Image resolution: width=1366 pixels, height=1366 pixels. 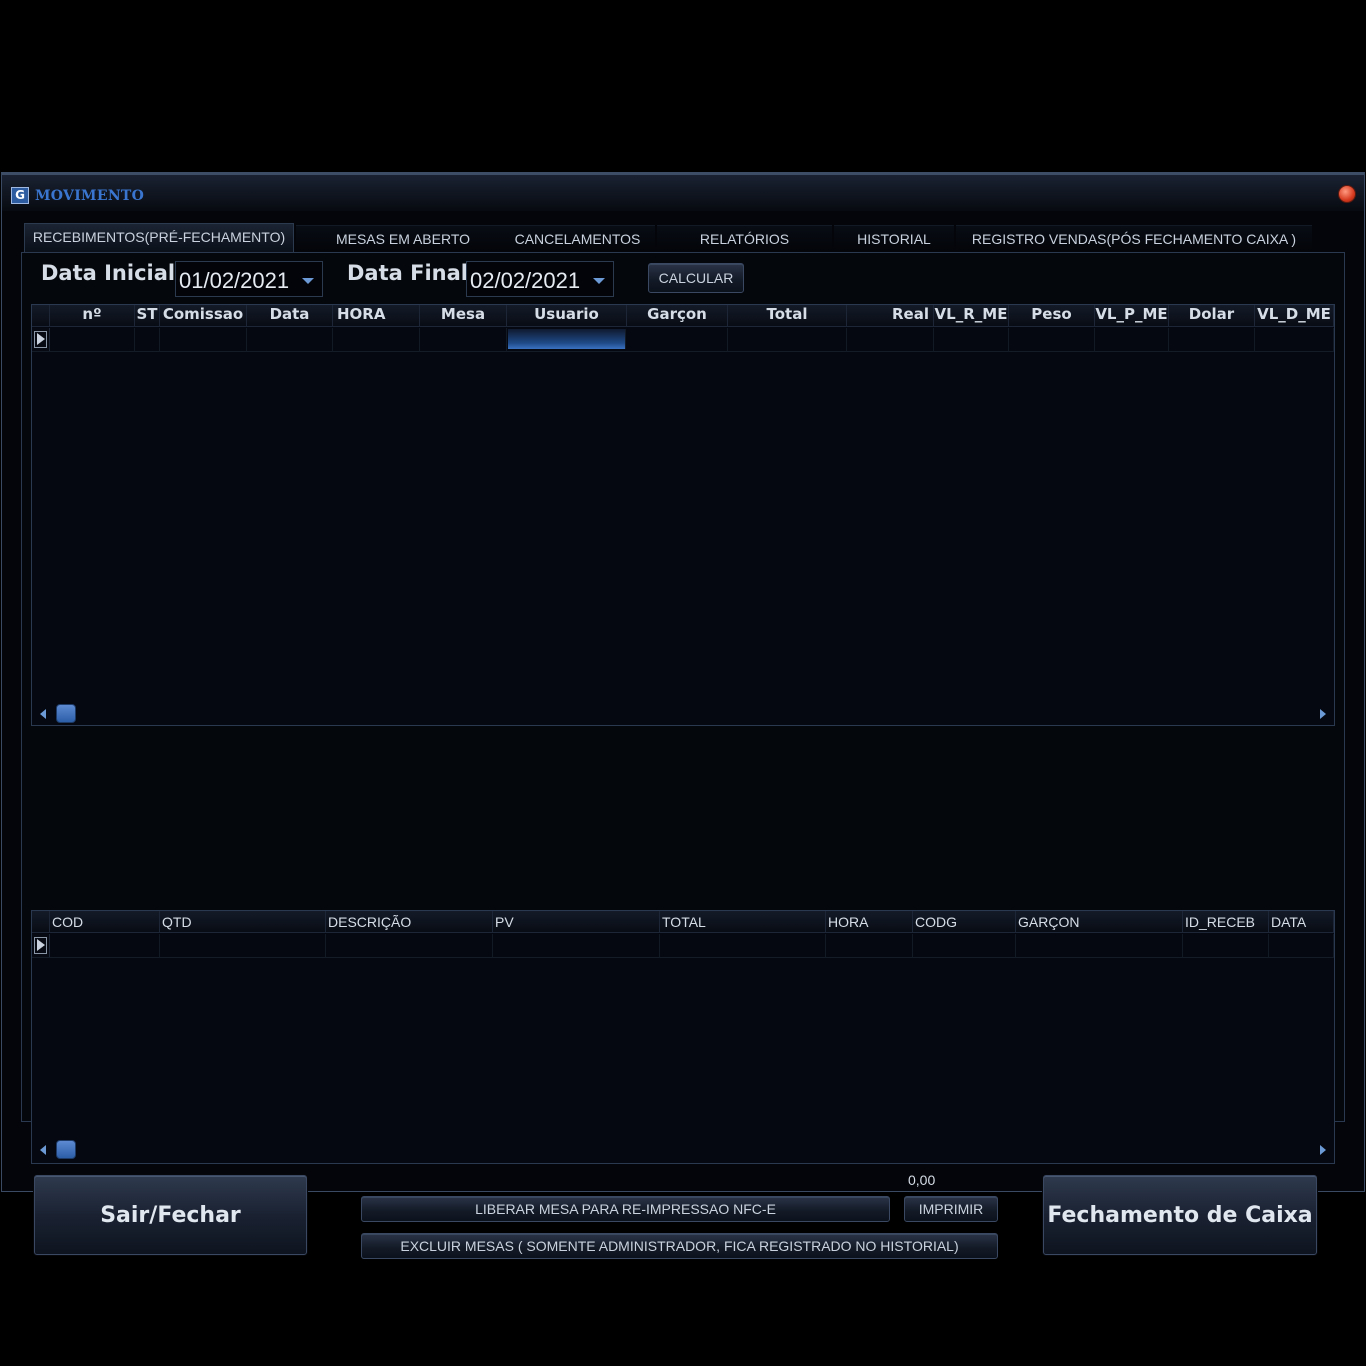 What do you see at coordinates (525, 280) in the screenshot?
I see `end-date-value: 02/02/2021` at bounding box center [525, 280].